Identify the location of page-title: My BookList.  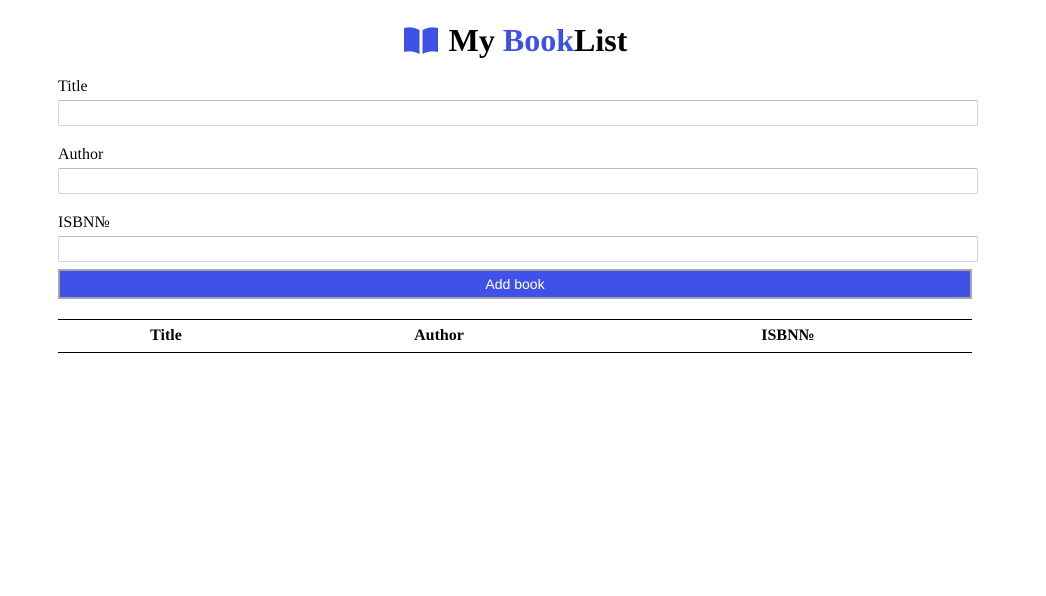
(538, 40).